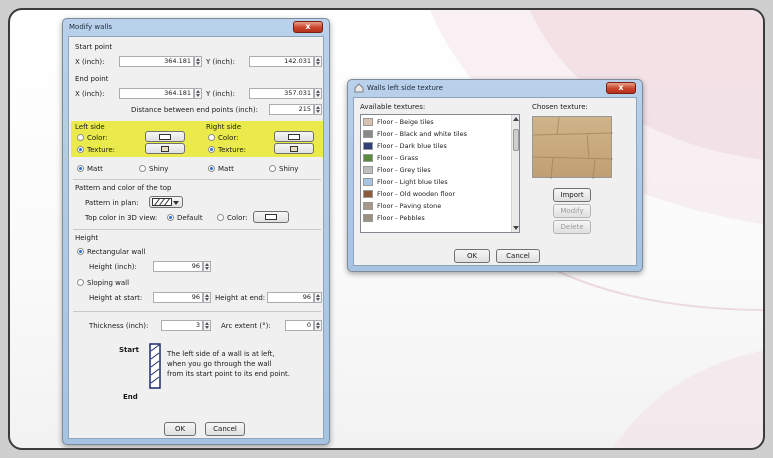  I want to click on left-shiny-radio, so click(142, 168).